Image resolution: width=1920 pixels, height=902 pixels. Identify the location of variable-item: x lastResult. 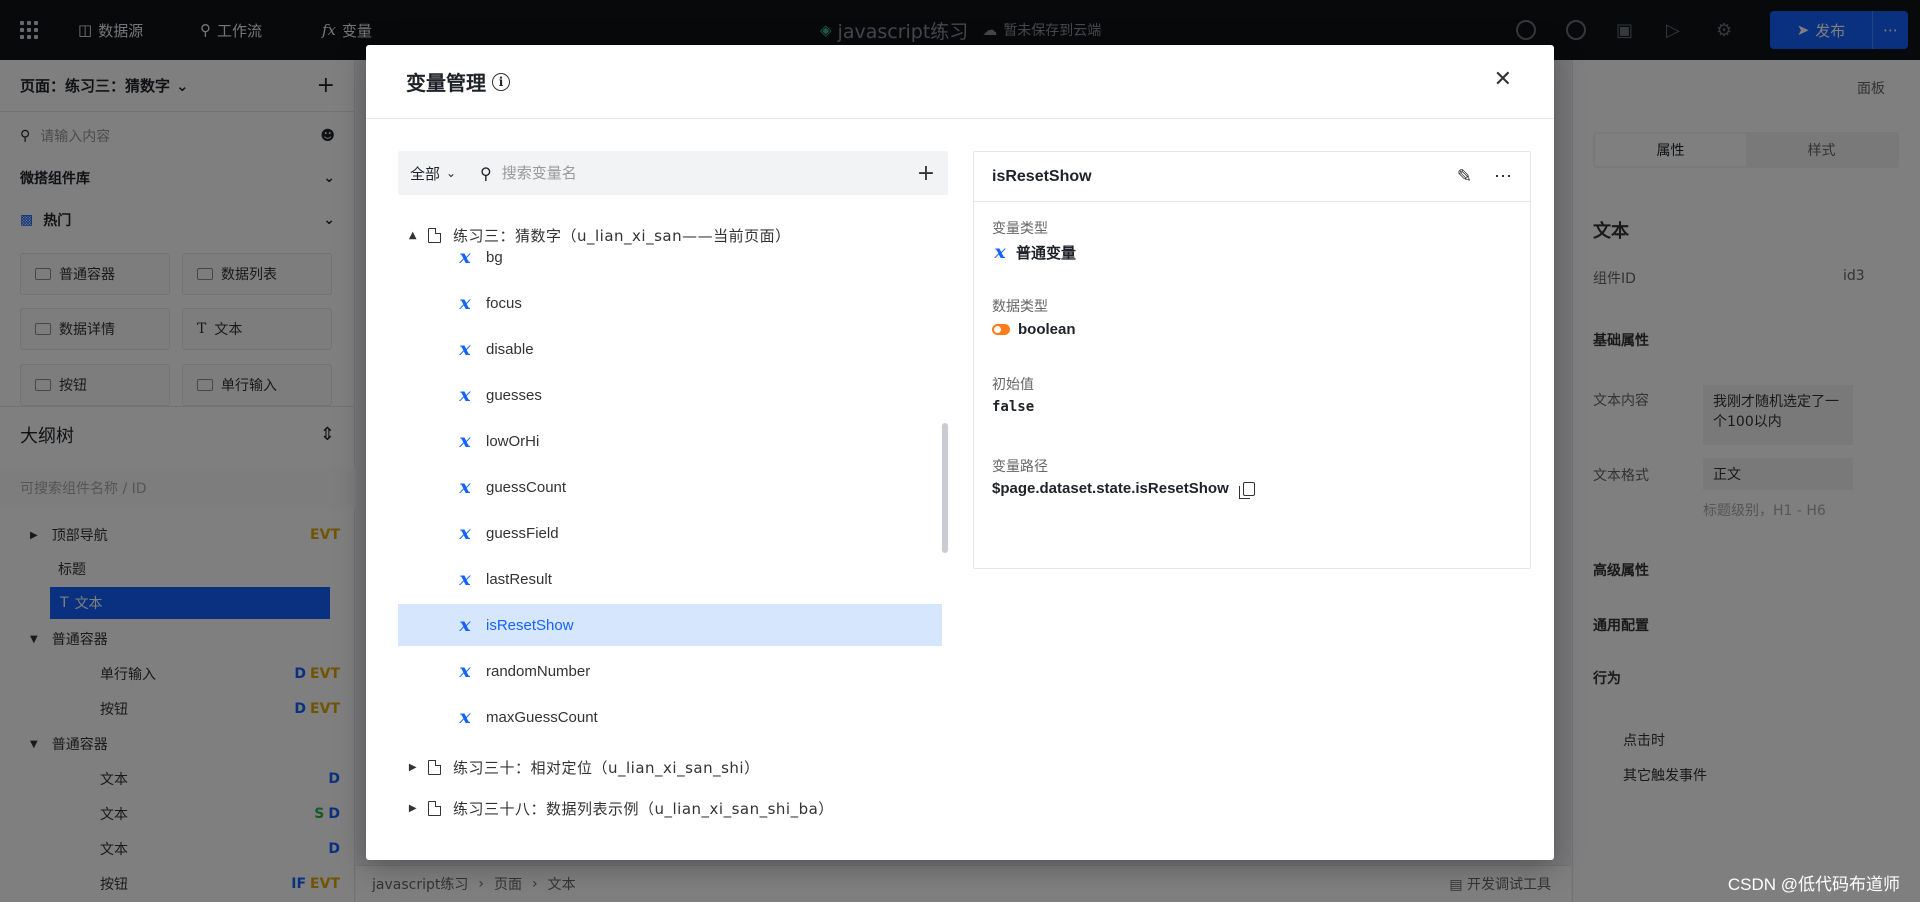
(670, 579).